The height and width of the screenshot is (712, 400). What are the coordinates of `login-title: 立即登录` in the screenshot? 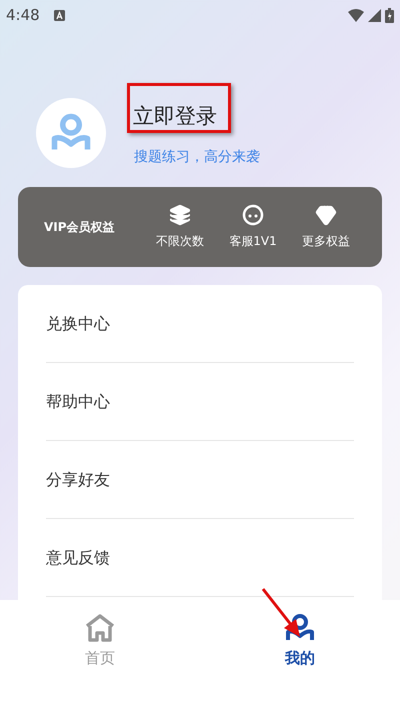 It's located at (196, 116).